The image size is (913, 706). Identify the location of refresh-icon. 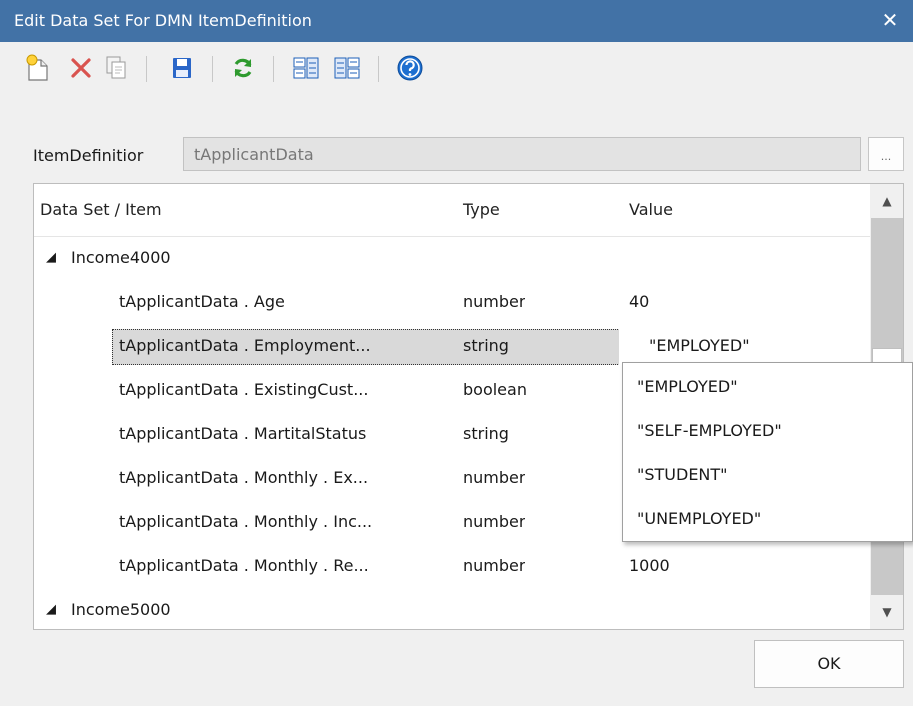
(243, 68).